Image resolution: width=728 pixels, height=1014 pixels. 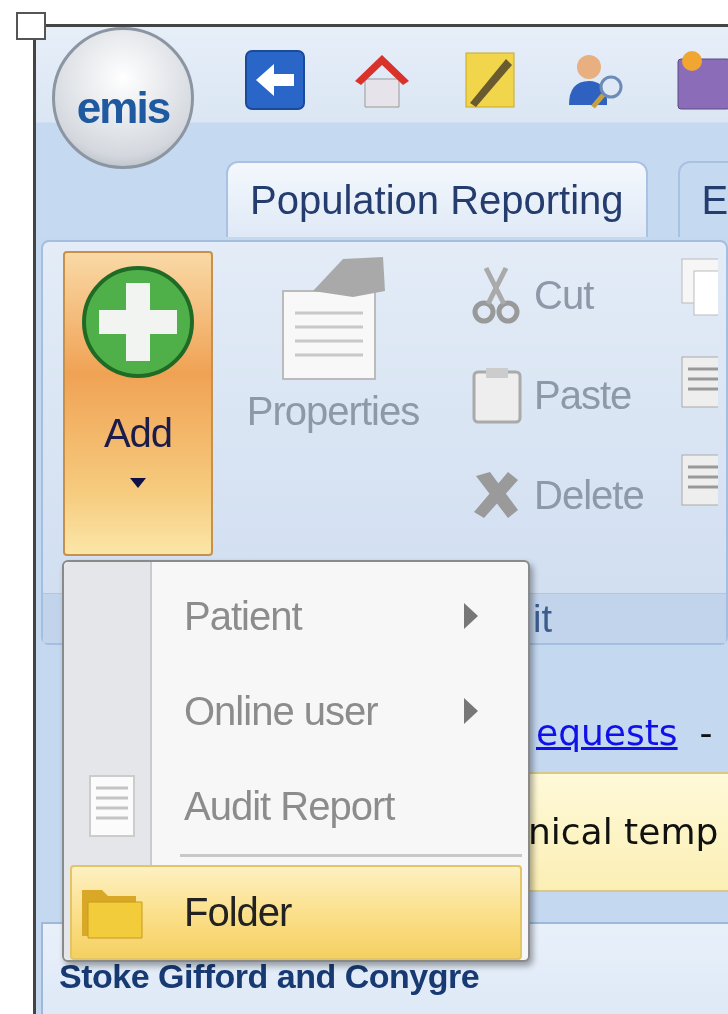 I want to click on app-logo: emis, so click(x=123, y=98).